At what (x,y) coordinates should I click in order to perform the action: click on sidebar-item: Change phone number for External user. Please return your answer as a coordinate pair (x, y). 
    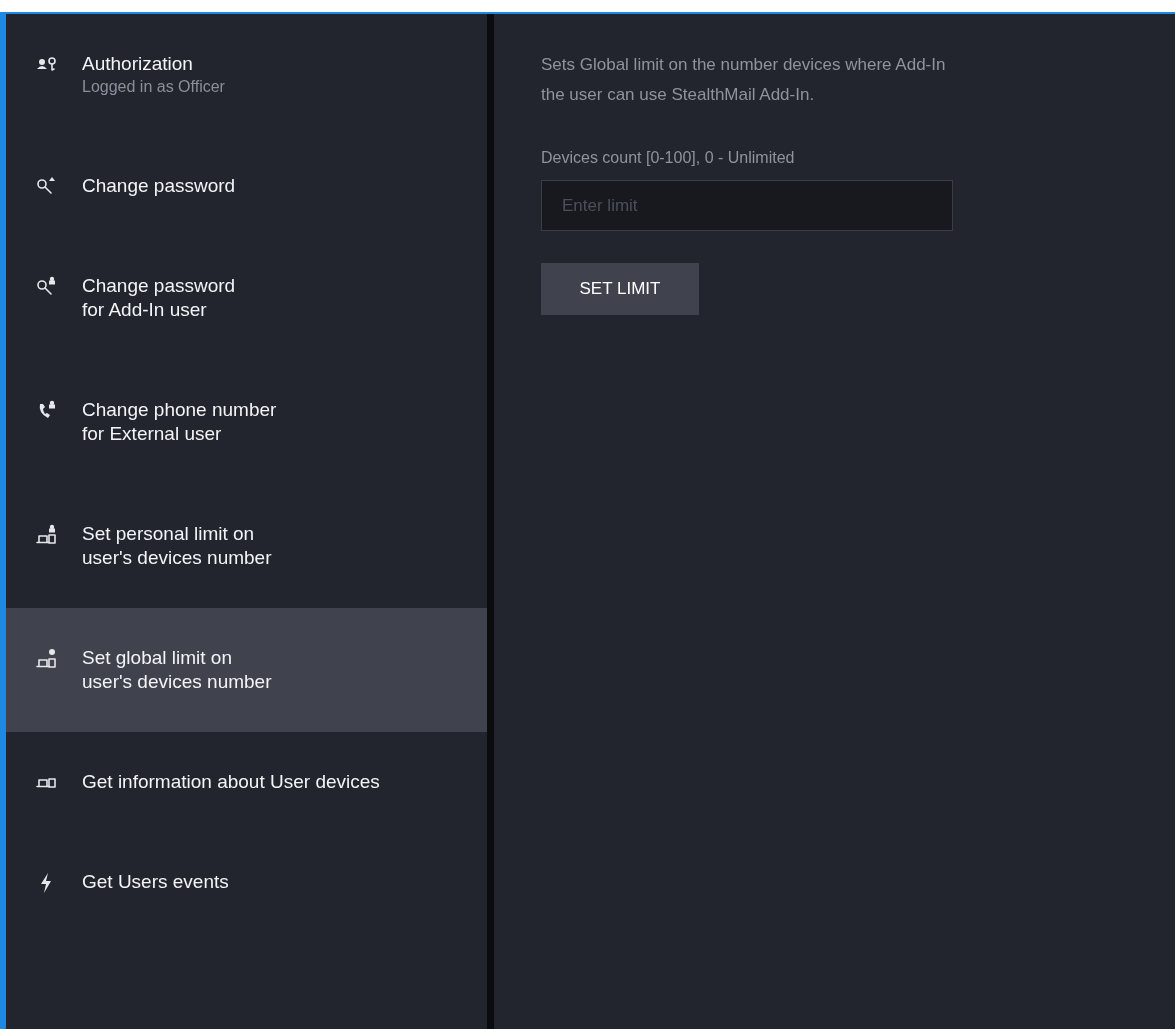
    Looking at the image, I should click on (246, 422).